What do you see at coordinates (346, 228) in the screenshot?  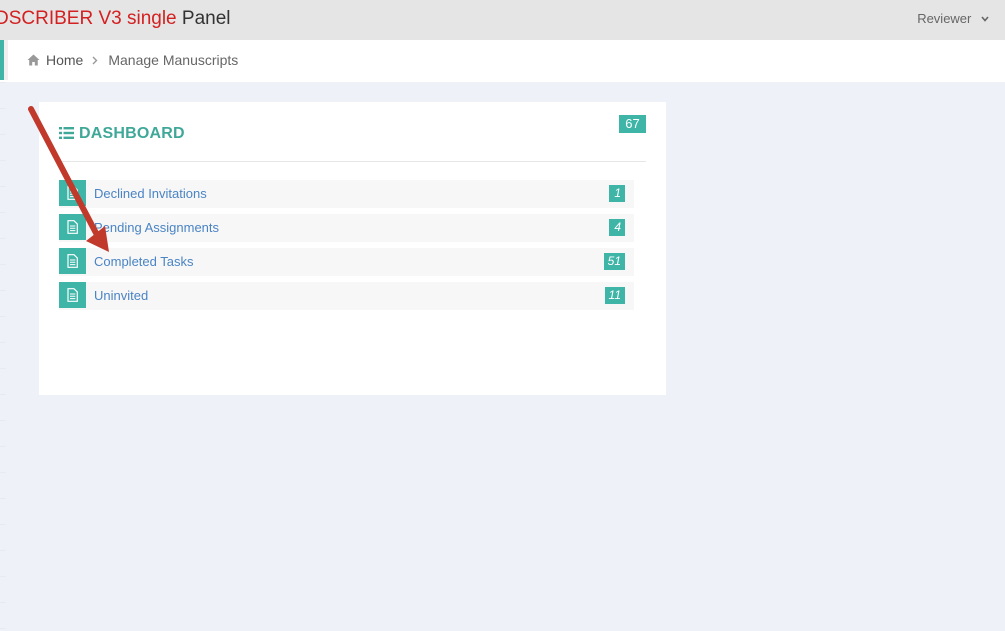 I see `dashboard-item-pending-assignments: Pending Assignments 4` at bounding box center [346, 228].